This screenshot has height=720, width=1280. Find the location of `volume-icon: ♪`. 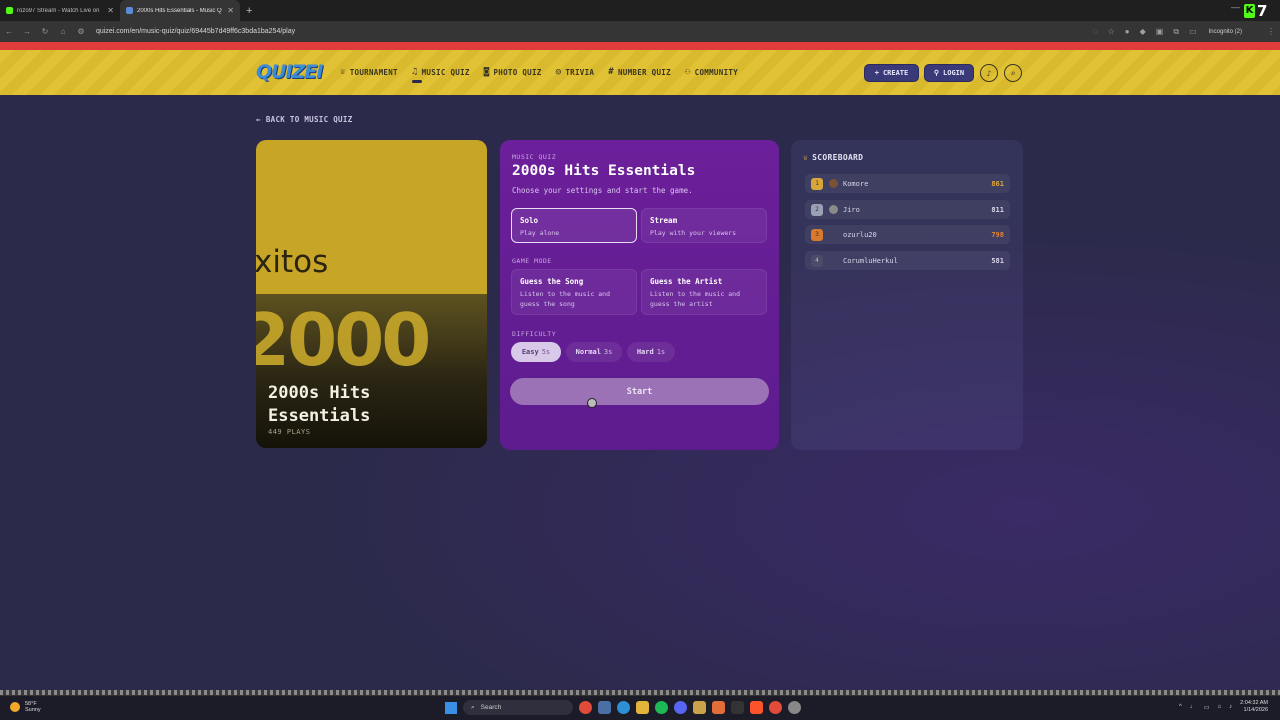

volume-icon: ♪ is located at coordinates (1230, 707).